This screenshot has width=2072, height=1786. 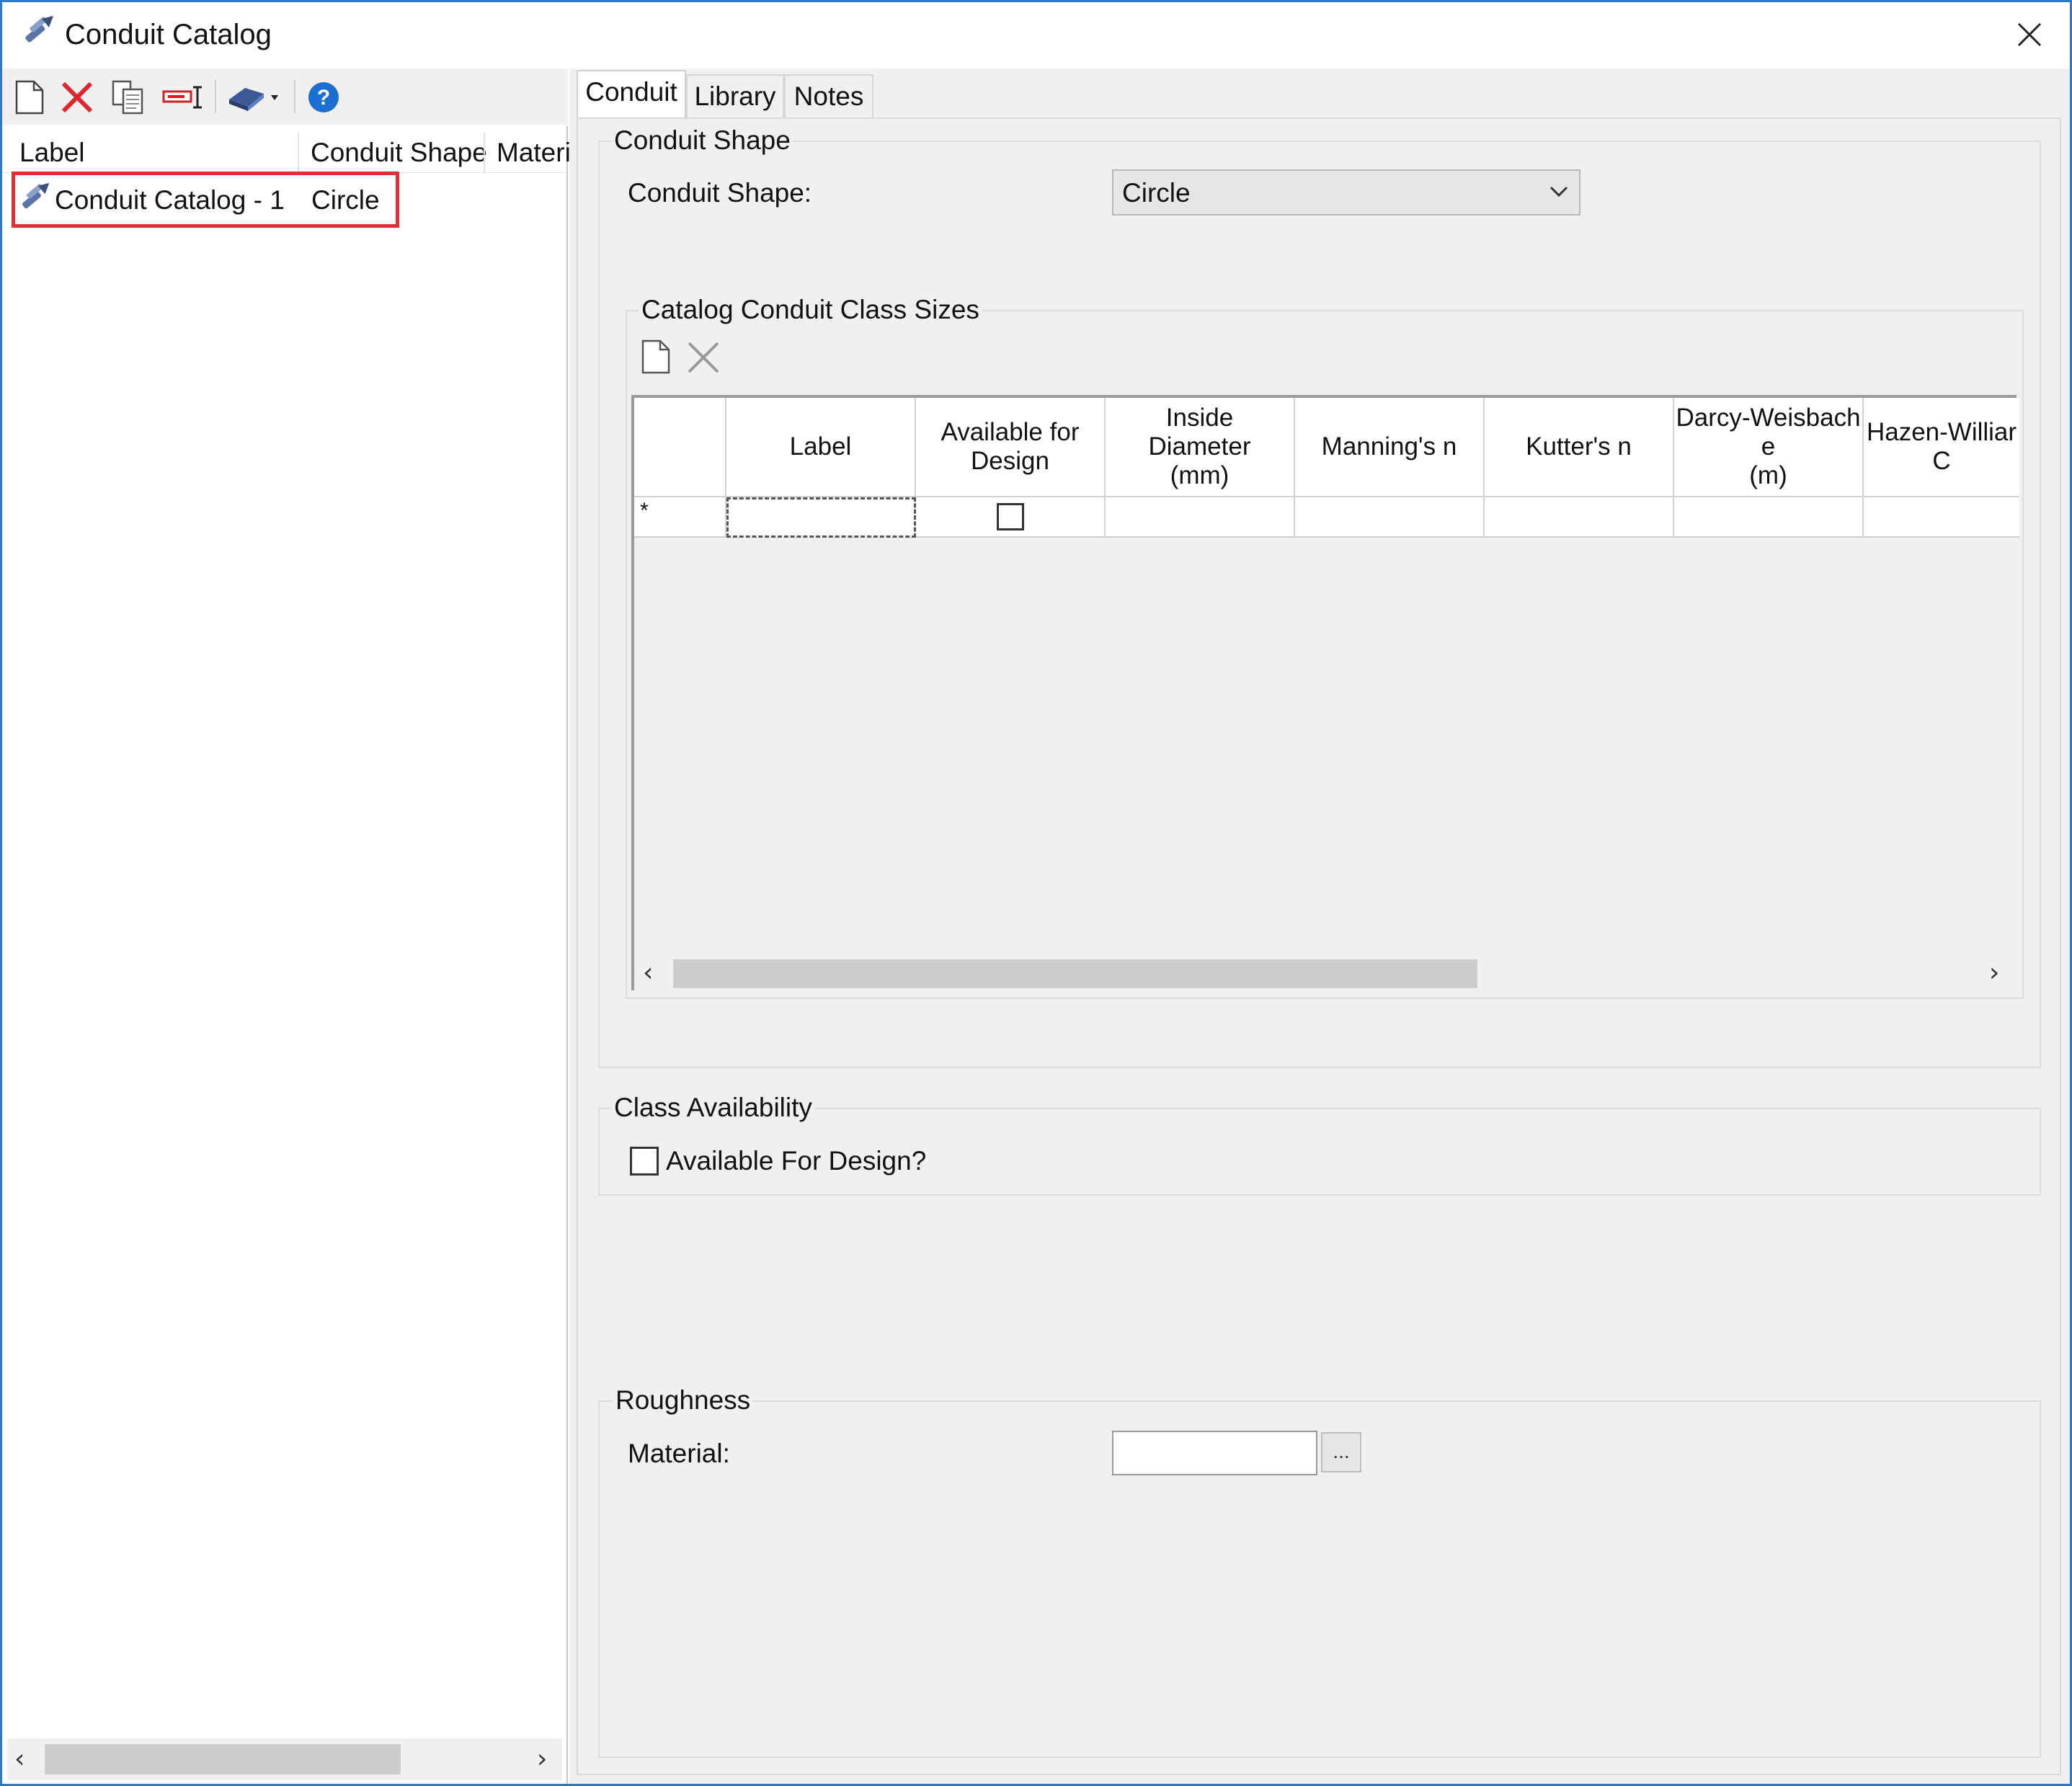 What do you see at coordinates (720, 193) in the screenshot?
I see `conduit-shape-label: Conduit Shape:` at bounding box center [720, 193].